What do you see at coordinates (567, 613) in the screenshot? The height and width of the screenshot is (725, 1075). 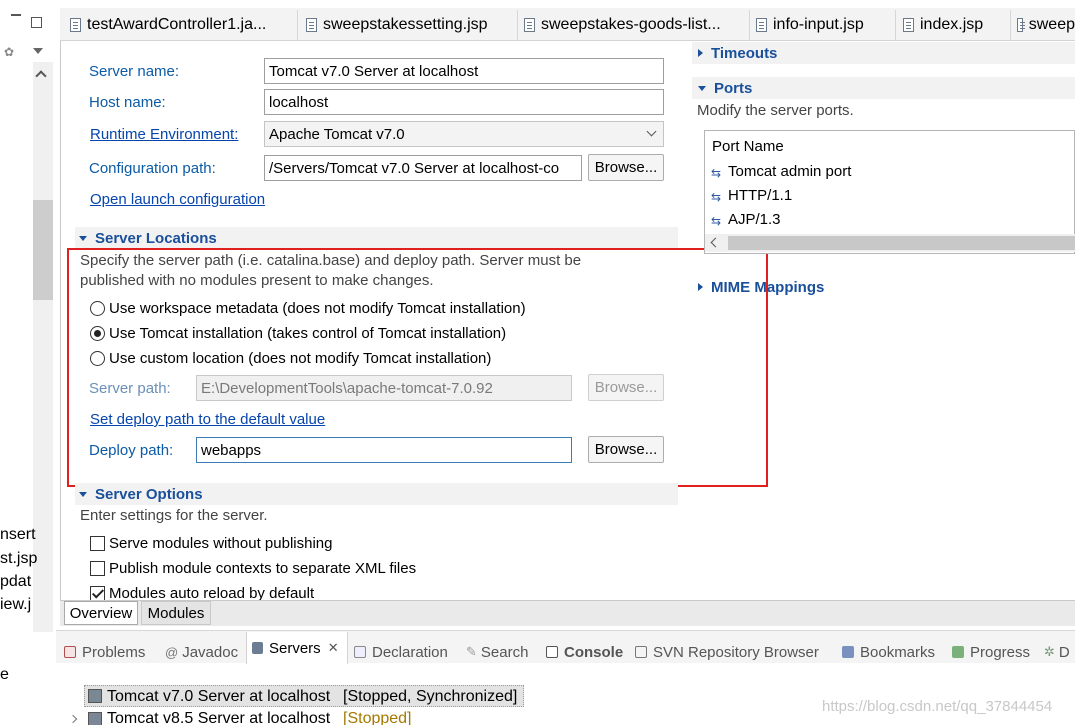 I see `editor-bottom-bar` at bounding box center [567, 613].